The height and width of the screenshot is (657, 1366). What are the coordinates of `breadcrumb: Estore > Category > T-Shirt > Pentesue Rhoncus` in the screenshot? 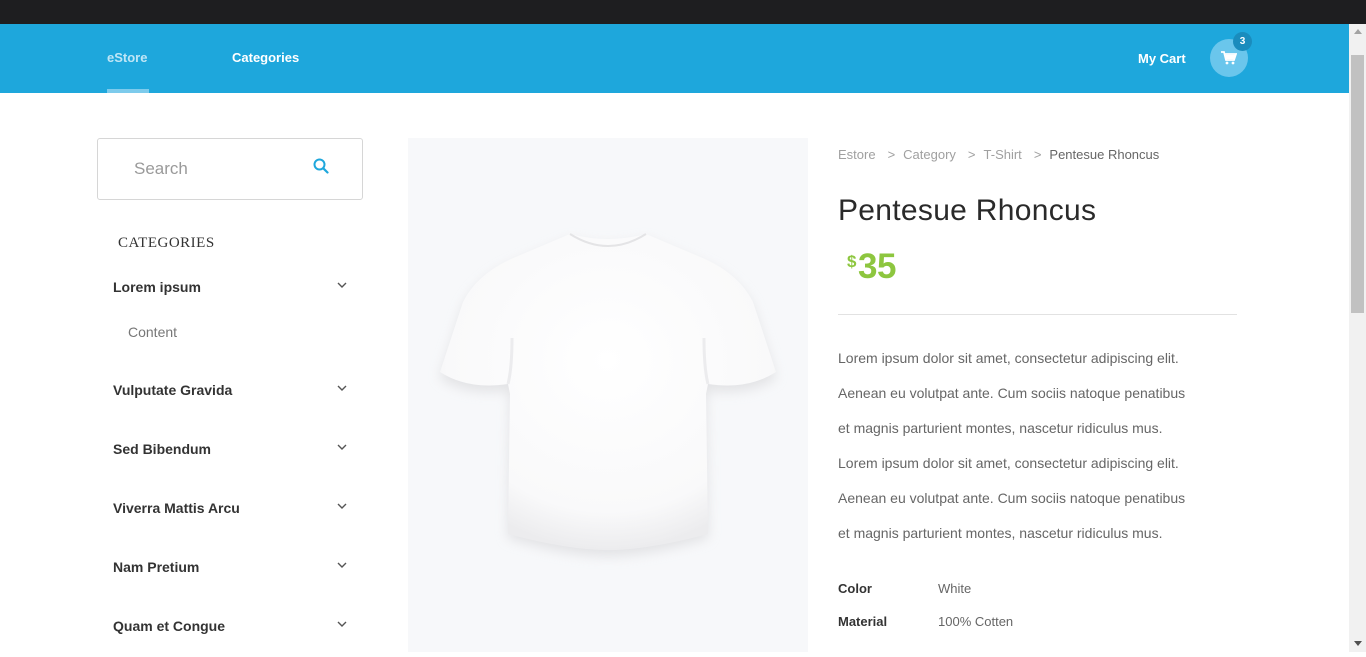 It's located at (1000, 154).